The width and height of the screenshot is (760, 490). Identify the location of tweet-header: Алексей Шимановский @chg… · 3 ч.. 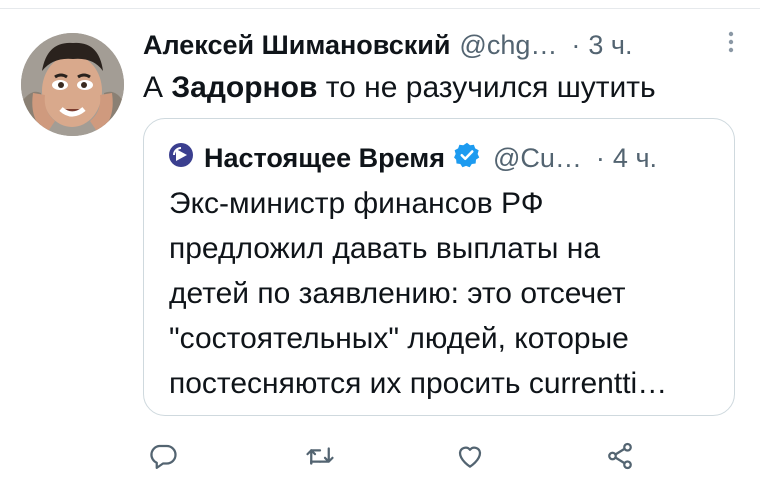
(441, 45).